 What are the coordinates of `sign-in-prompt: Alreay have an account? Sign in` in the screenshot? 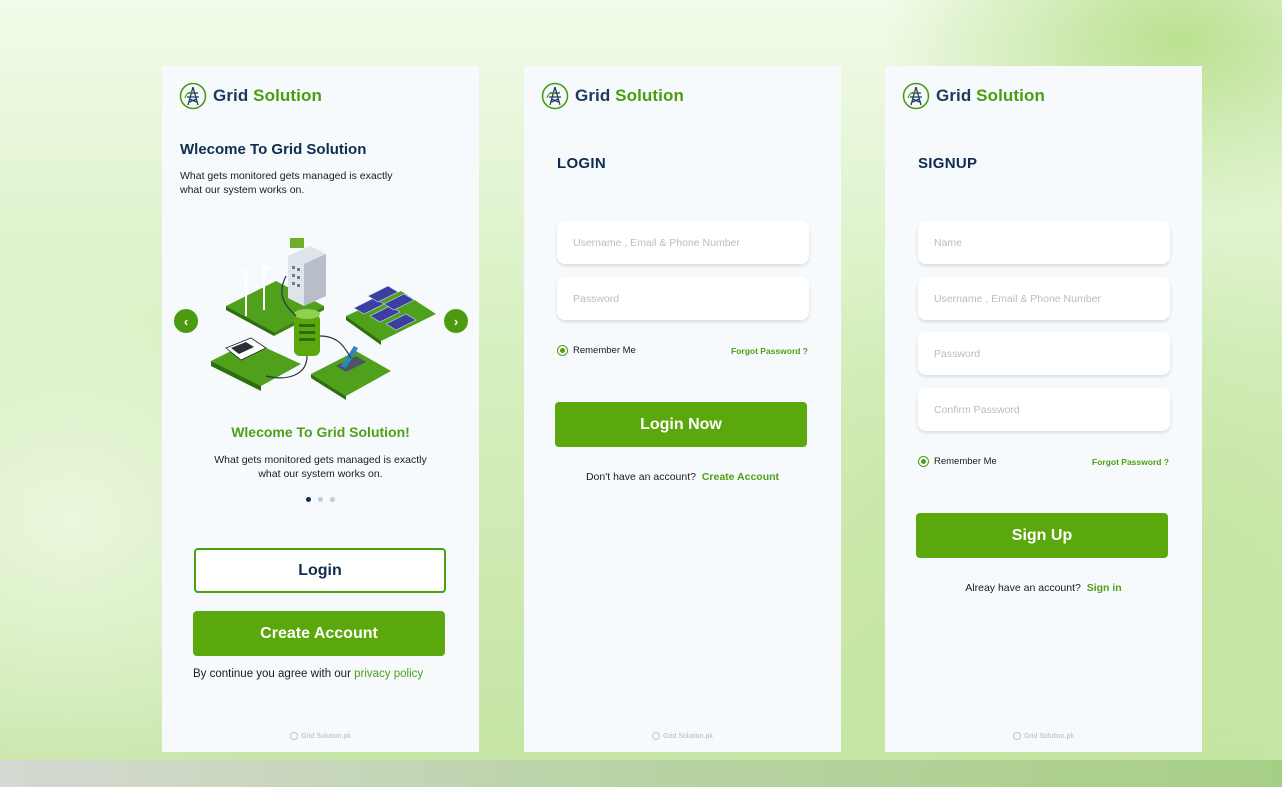 It's located at (1043, 588).